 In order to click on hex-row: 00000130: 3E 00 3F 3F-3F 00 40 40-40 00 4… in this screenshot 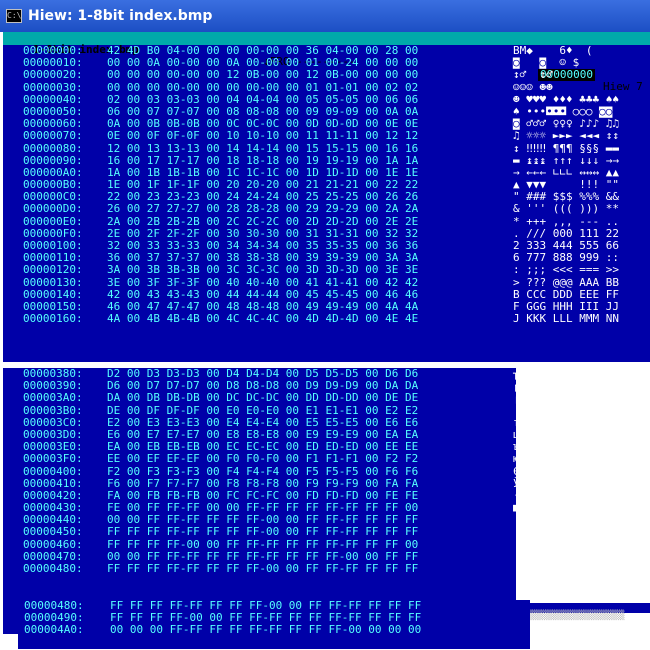, I will do `click(326, 282)`.